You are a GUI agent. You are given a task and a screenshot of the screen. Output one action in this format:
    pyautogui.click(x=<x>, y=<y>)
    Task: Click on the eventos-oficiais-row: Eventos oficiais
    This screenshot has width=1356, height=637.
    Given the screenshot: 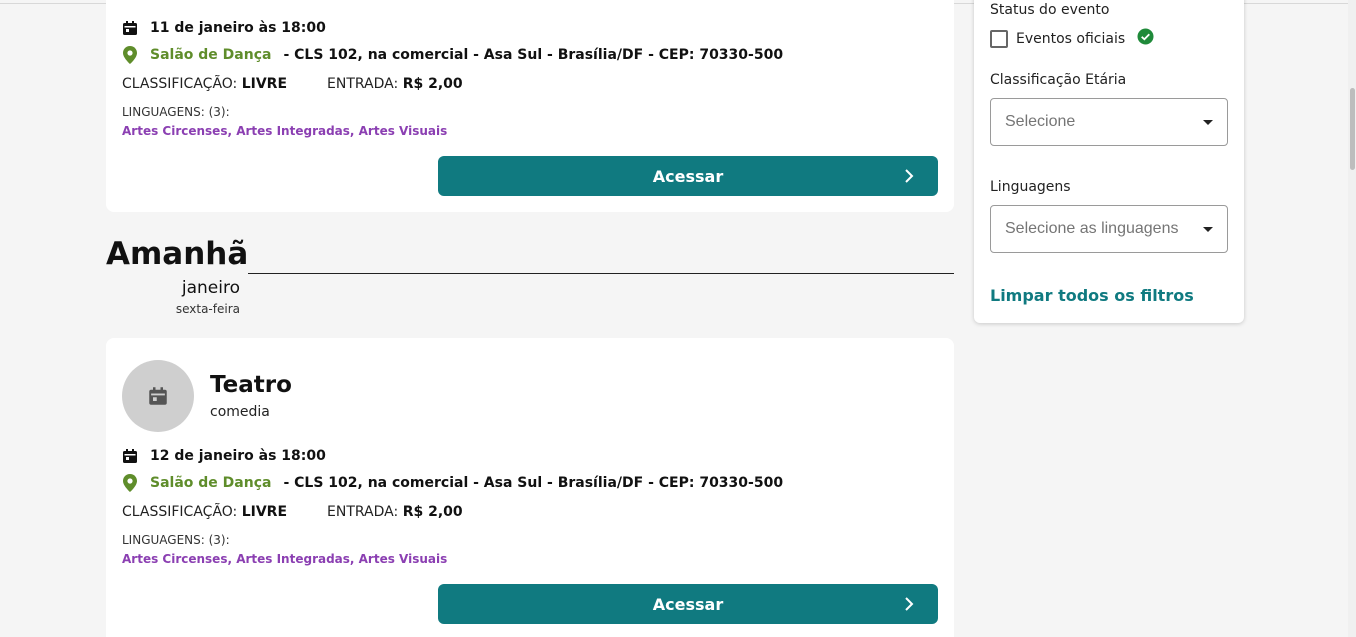 What is the action you would take?
    pyautogui.click(x=1072, y=38)
    